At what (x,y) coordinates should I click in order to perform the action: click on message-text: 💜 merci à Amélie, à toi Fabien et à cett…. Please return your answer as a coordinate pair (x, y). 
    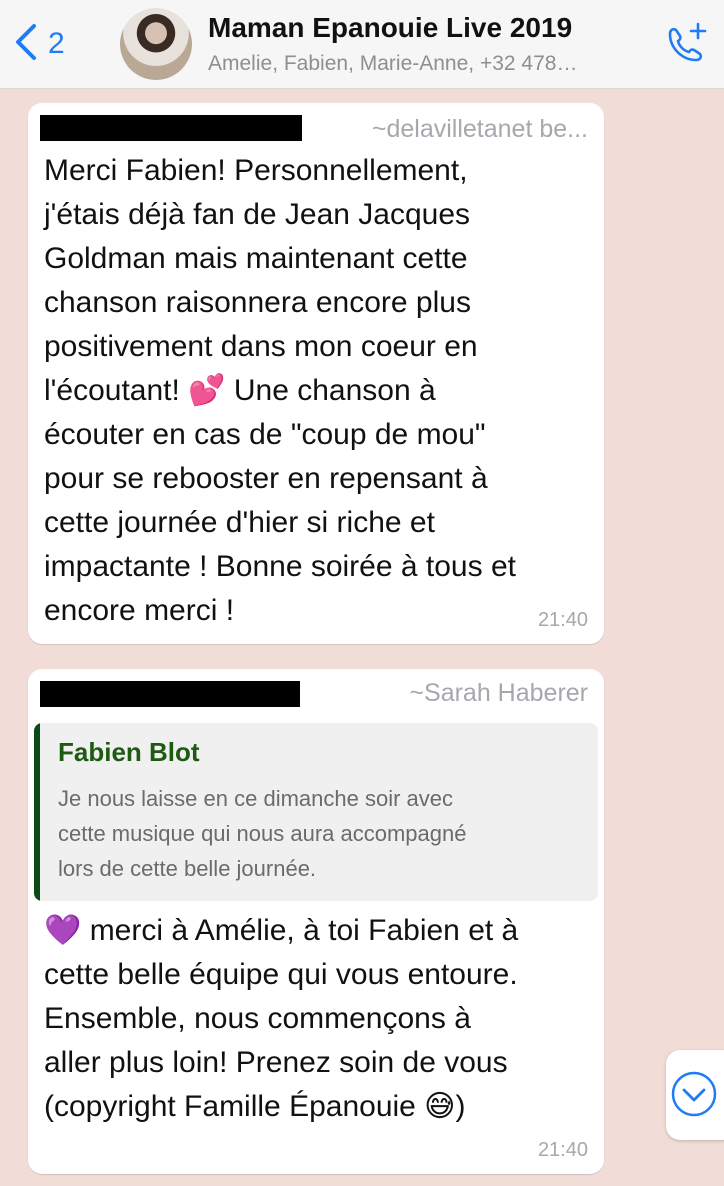
    Looking at the image, I should click on (324, 1019).